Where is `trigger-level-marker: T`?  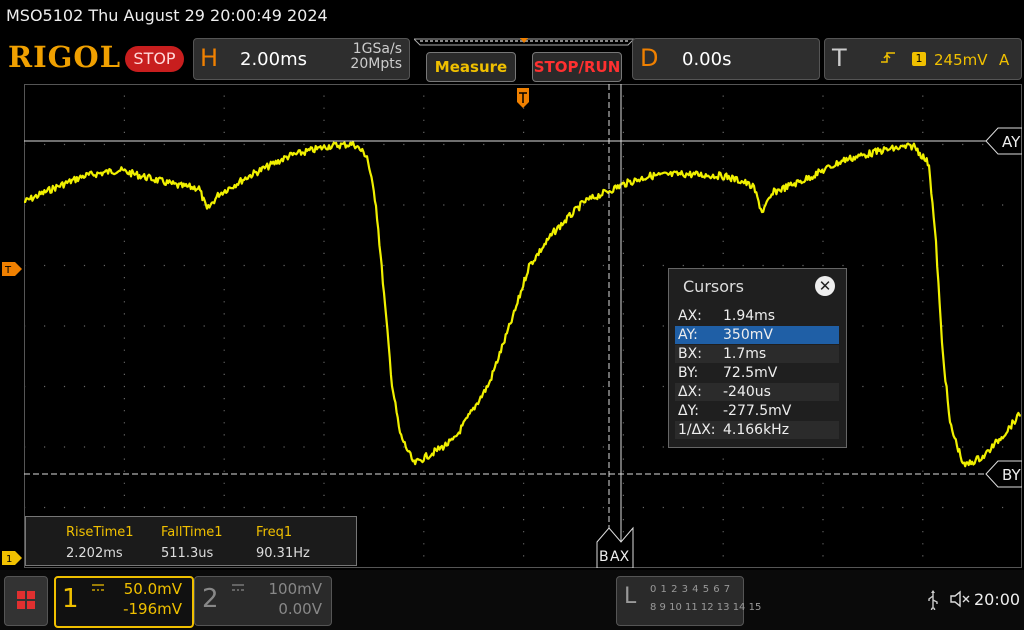
trigger-level-marker: T is located at coordinates (12, 269).